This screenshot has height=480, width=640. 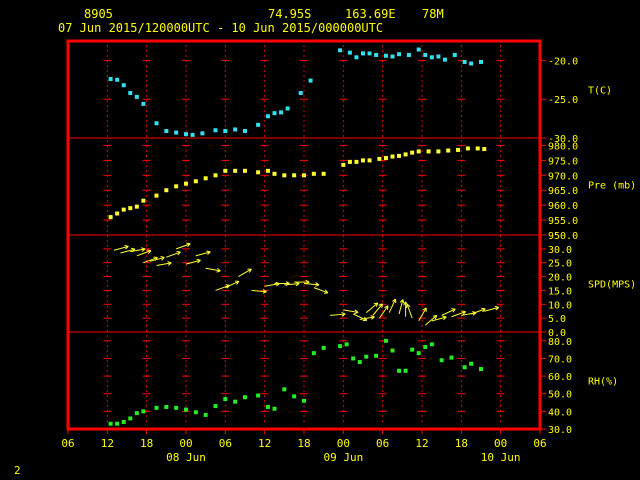 I want to click on y-tick-label-pressure: 950.0, so click(x=563, y=236).